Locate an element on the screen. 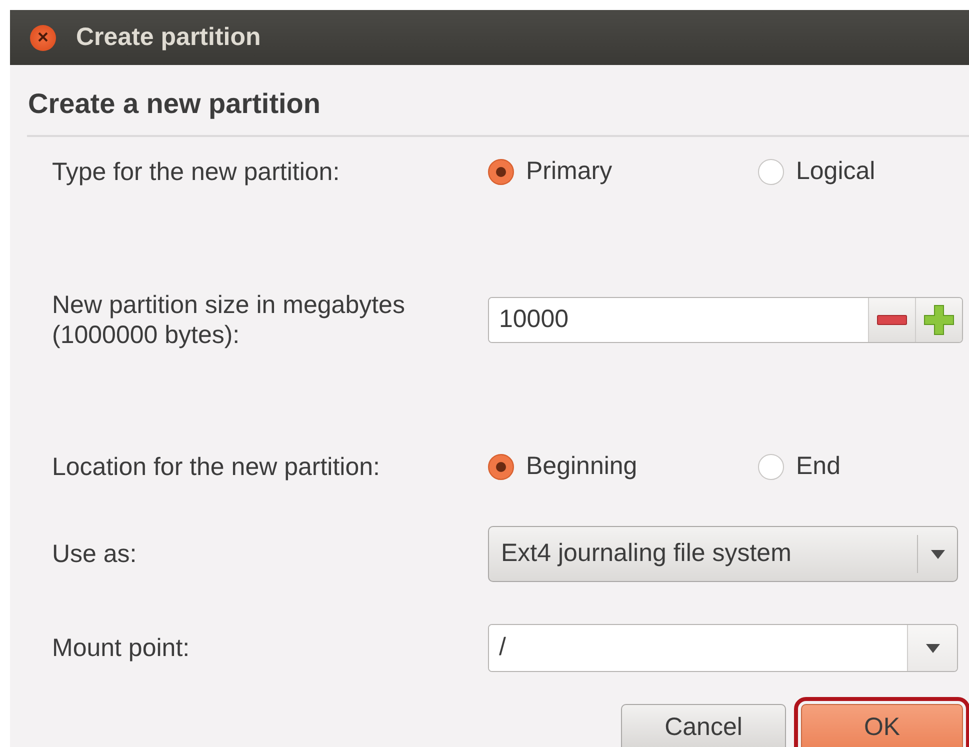  radio-option: End is located at coordinates (860, 467).